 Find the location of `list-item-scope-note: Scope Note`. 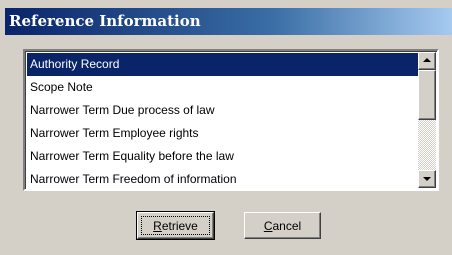

list-item-scope-note: Scope Note is located at coordinates (222, 87).